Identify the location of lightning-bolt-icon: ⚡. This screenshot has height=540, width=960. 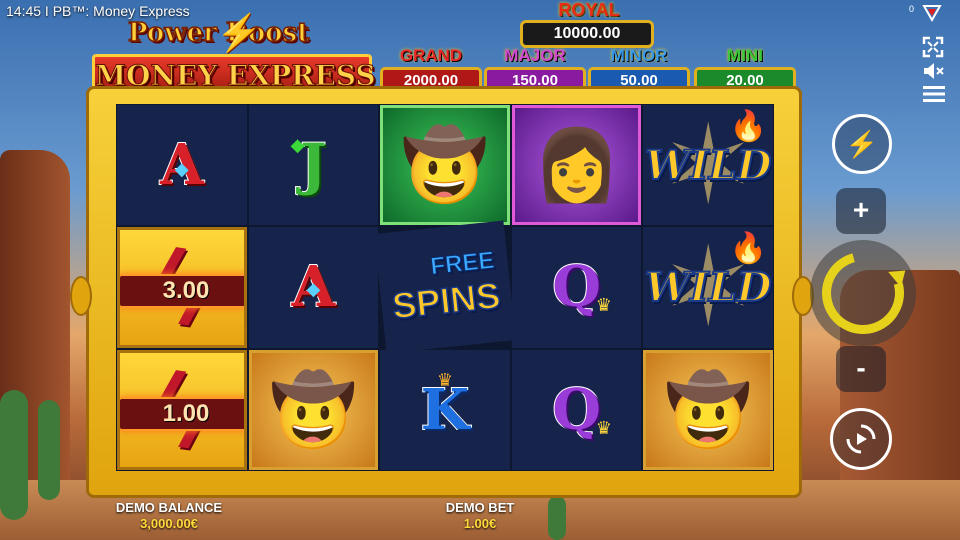
(238, 32).